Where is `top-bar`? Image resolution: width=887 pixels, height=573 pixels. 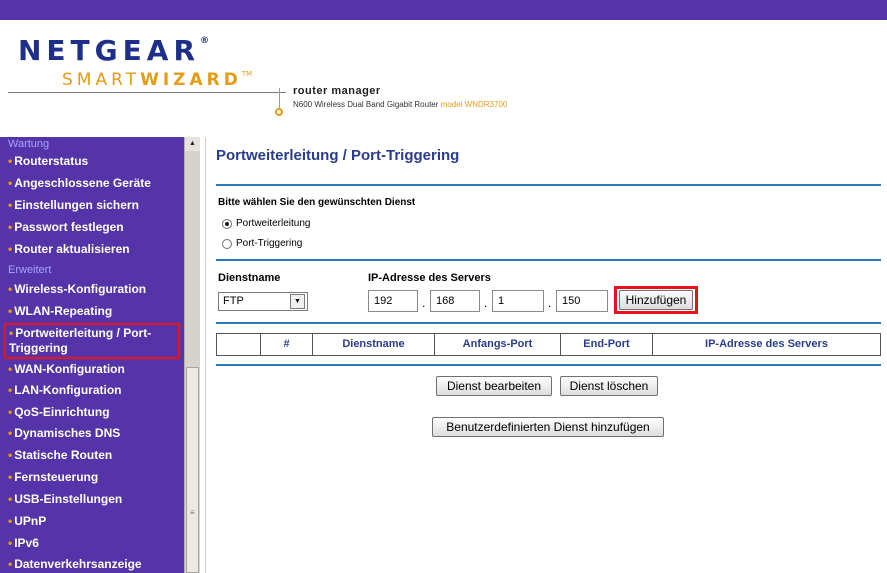 top-bar is located at coordinates (443, 10).